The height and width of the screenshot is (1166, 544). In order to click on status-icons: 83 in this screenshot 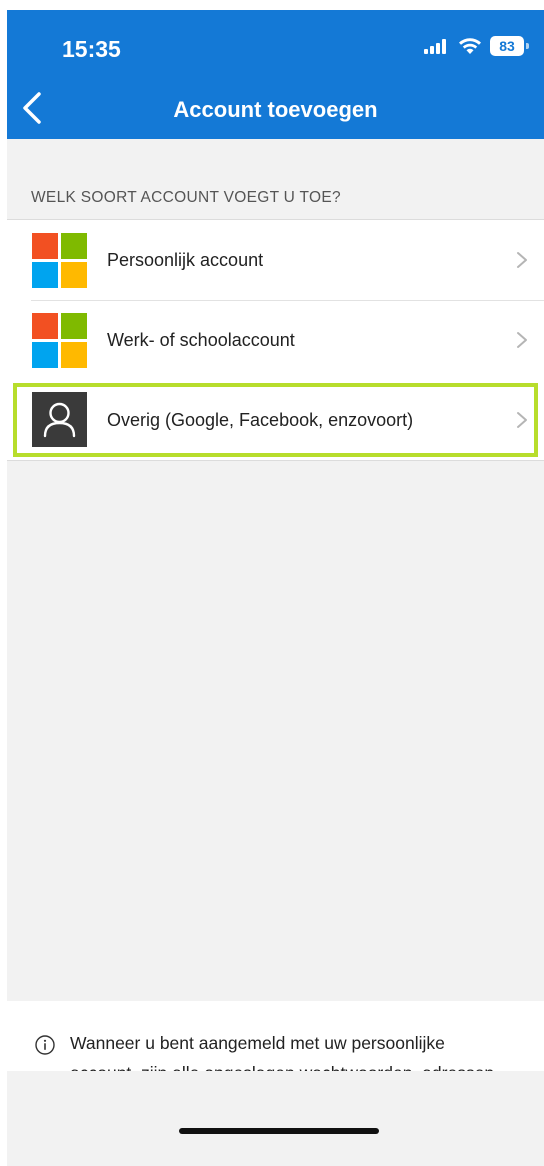, I will do `click(476, 46)`.